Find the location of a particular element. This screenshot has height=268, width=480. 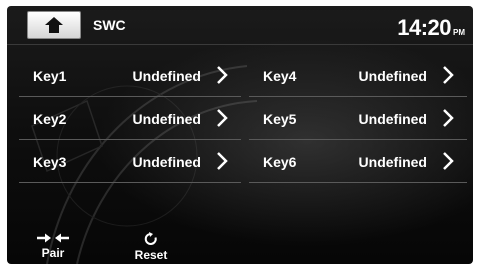

key-label: Key2 is located at coordinates (50, 119).